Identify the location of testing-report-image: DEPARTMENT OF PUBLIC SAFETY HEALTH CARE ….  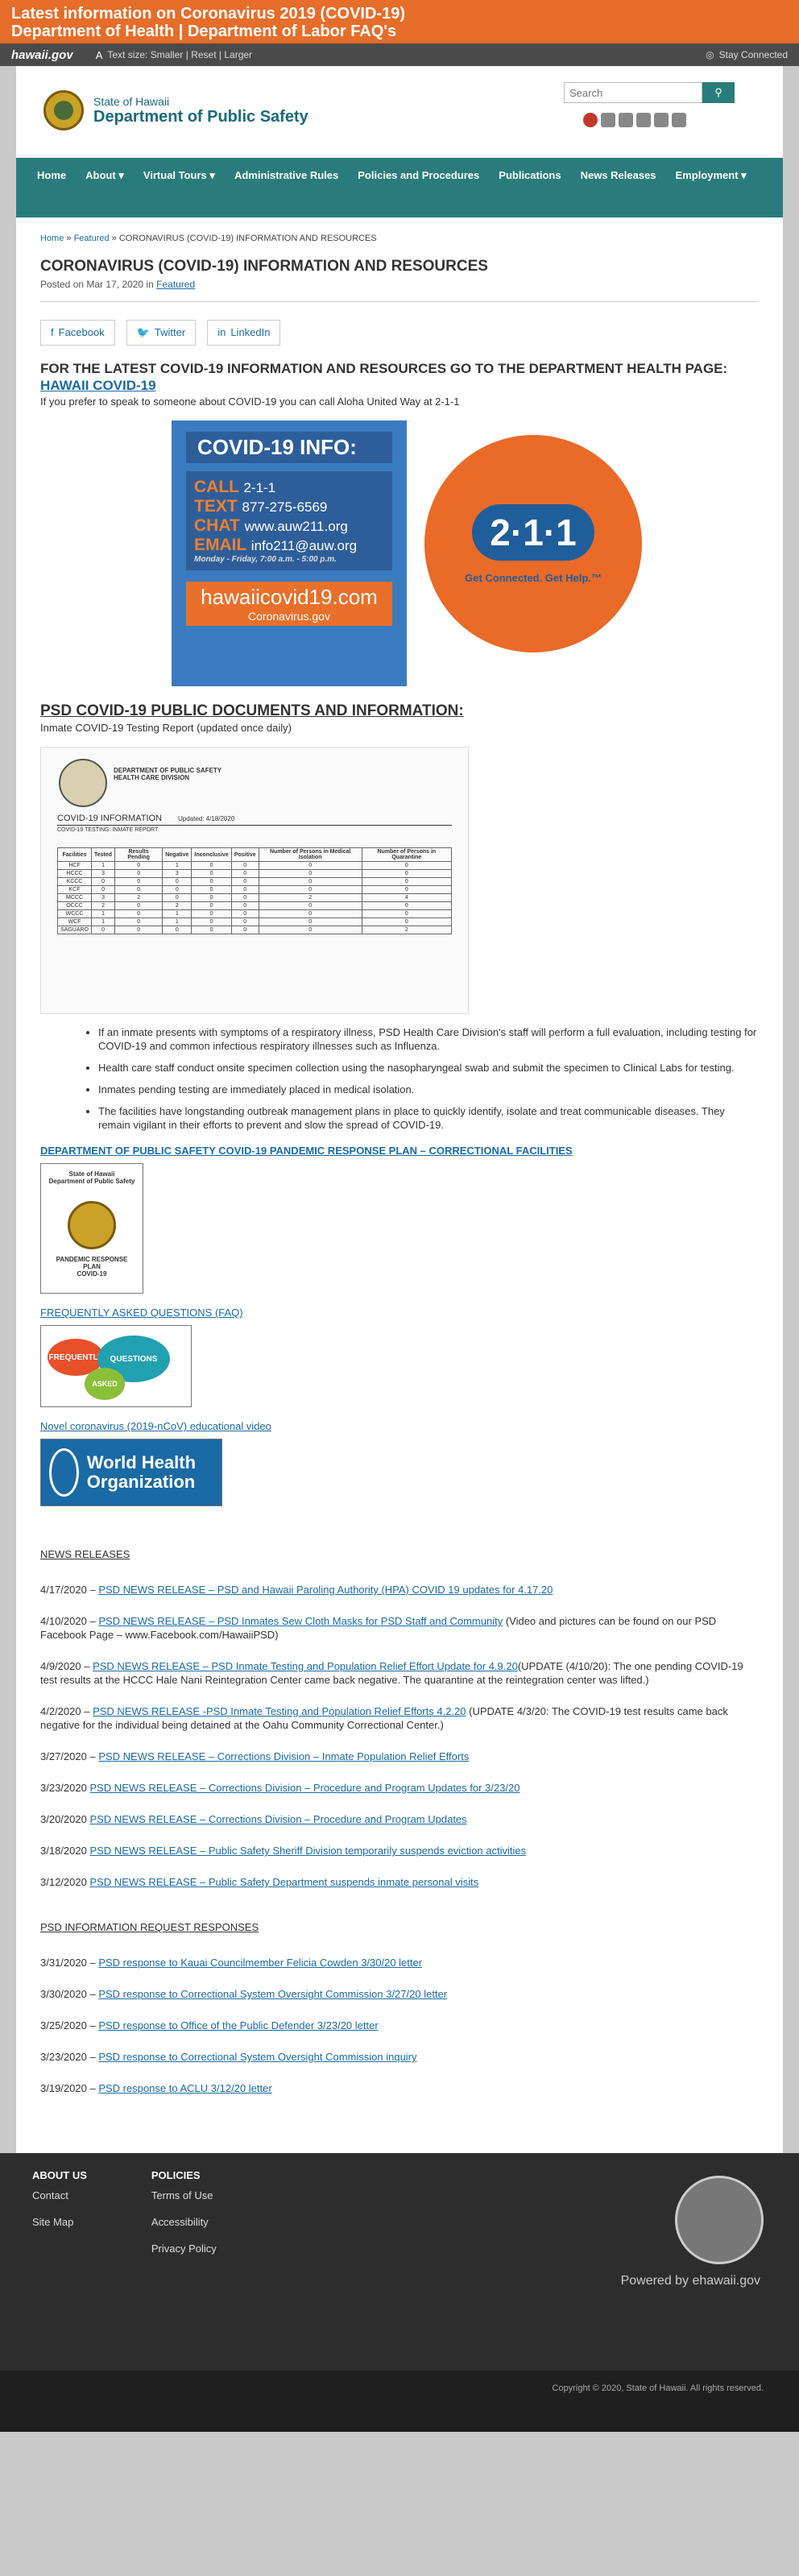
(254, 880).